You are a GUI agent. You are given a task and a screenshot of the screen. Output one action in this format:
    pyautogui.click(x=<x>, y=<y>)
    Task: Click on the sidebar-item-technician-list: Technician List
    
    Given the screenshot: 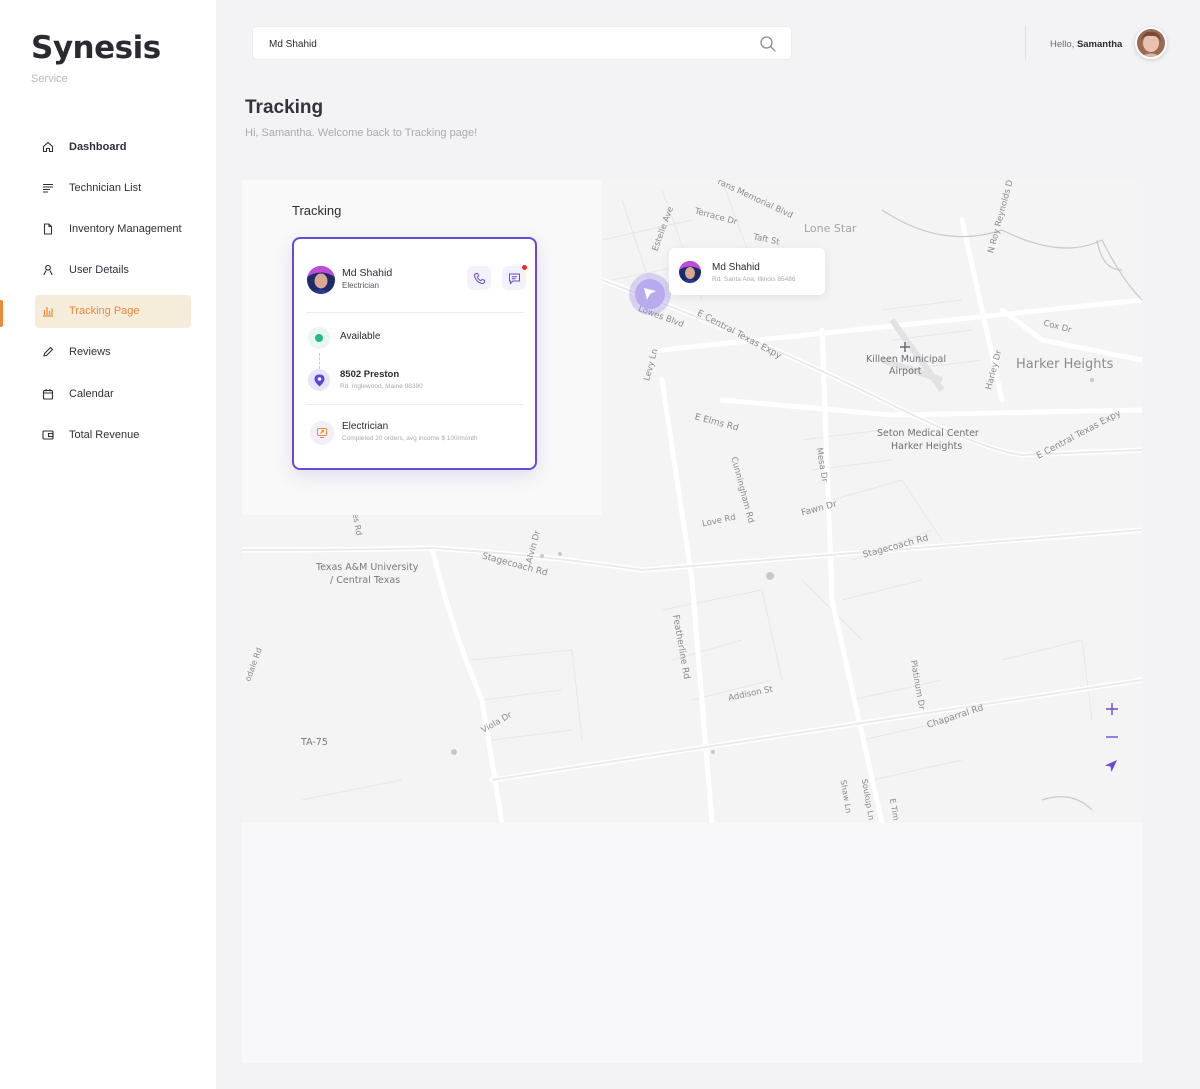 What is the action you would take?
    pyautogui.click(x=113, y=187)
    